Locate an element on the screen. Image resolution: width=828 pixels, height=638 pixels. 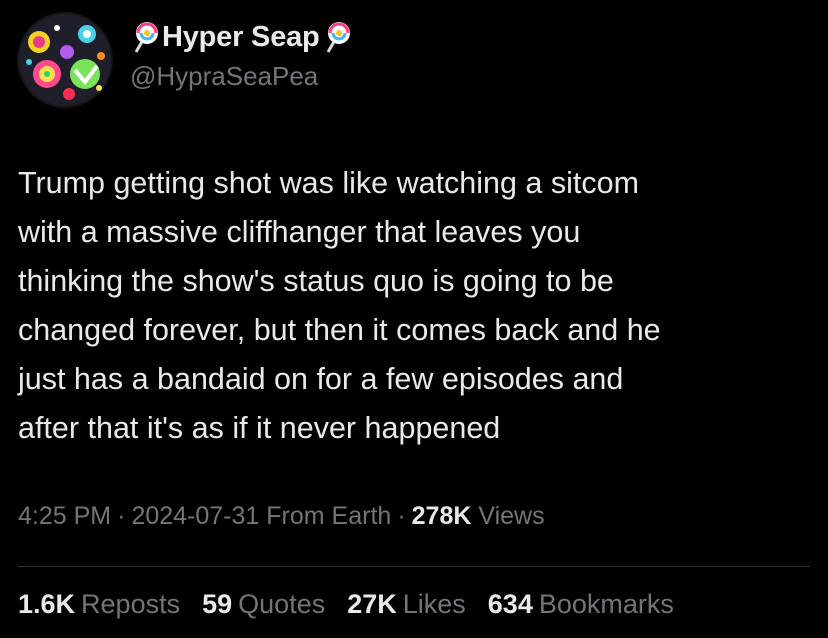
quotes-stat: 59 Quotes is located at coordinates (263, 604).